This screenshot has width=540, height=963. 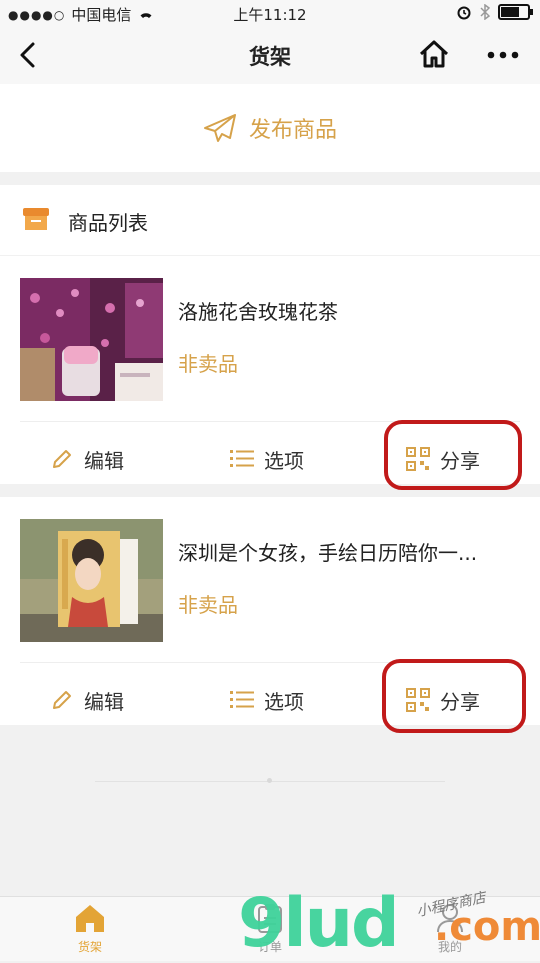 I want to click on alarm-icon, so click(x=464, y=13).